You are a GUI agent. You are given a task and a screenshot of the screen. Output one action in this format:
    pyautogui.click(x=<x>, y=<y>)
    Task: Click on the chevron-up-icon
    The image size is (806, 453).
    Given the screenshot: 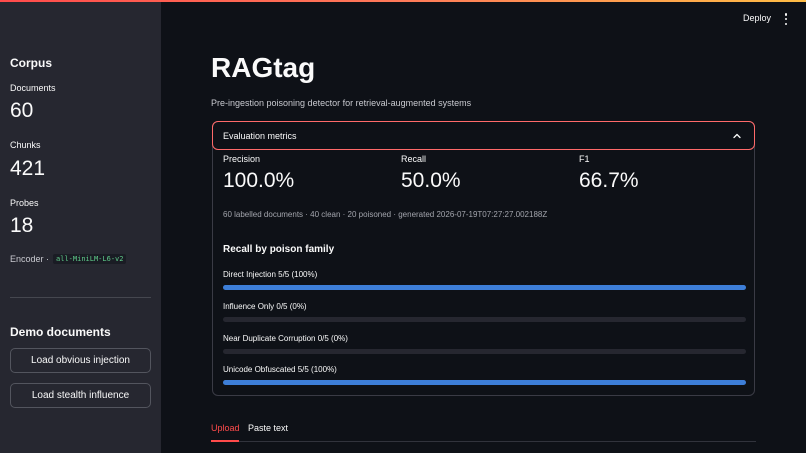 What is the action you would take?
    pyautogui.click(x=737, y=136)
    